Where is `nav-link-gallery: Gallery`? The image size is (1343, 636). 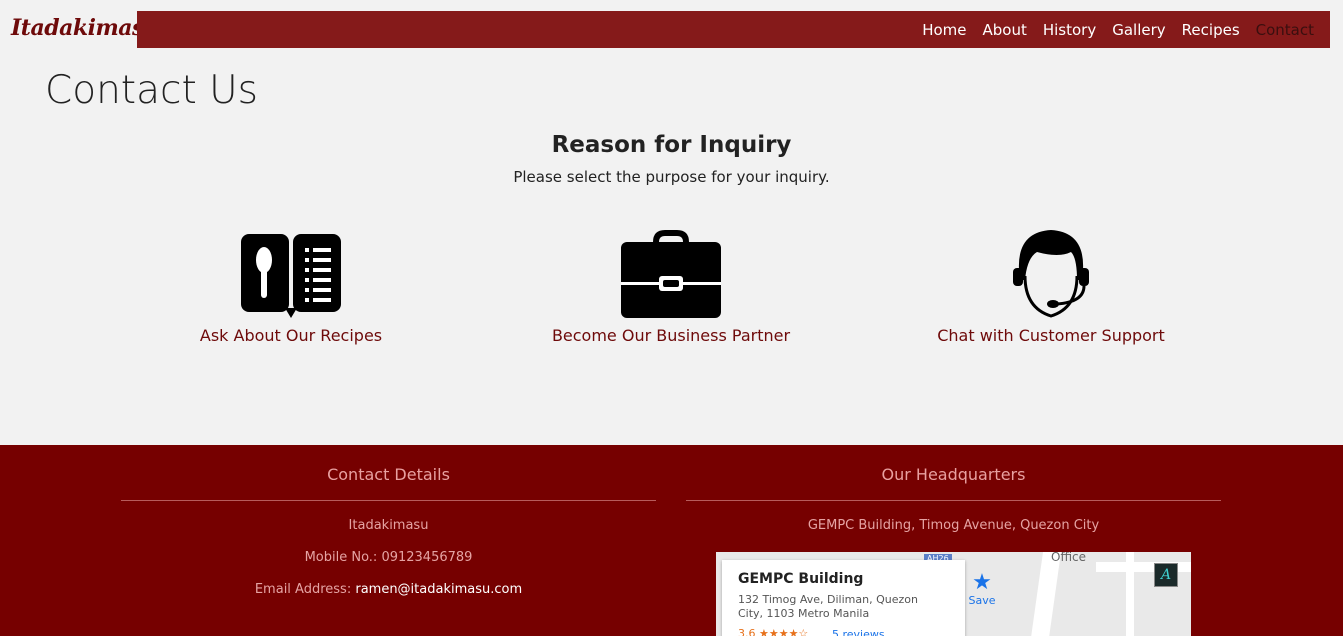 nav-link-gallery: Gallery is located at coordinates (1138, 30).